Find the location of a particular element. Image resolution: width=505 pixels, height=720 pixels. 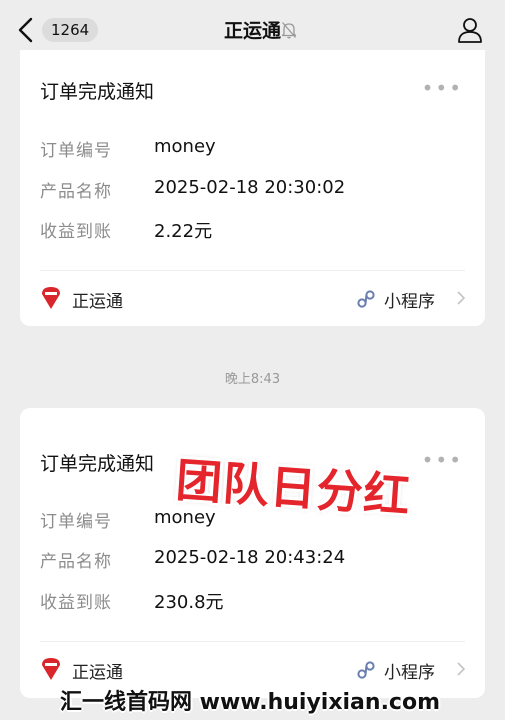

earnings-value: 230.8元 is located at coordinates (189, 602).